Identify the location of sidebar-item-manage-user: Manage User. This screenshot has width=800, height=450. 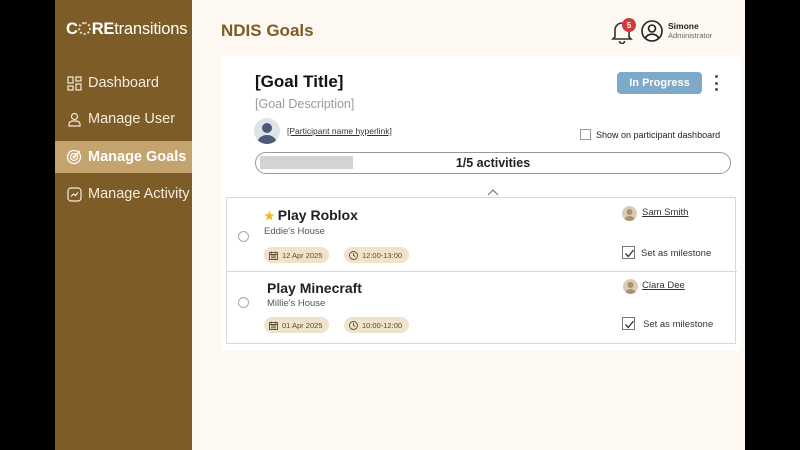
(123, 119).